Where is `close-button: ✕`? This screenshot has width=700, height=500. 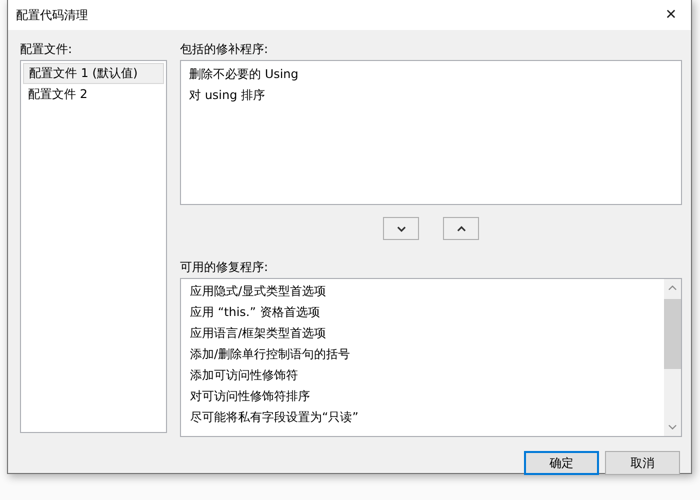
close-button: ✕ is located at coordinates (671, 15).